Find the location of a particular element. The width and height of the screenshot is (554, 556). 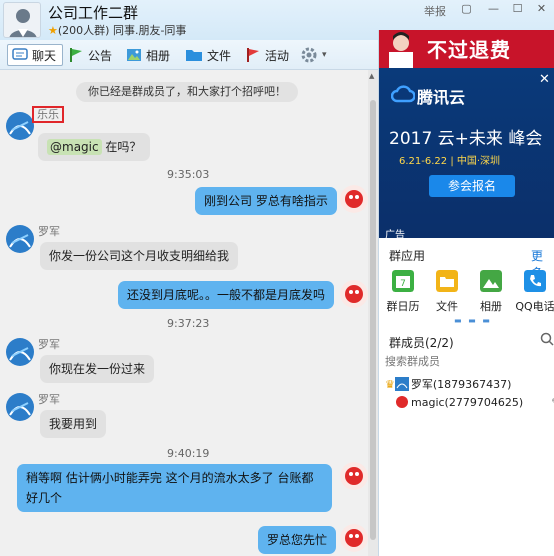

timestamp: 9:37:23 is located at coordinates (188, 323).